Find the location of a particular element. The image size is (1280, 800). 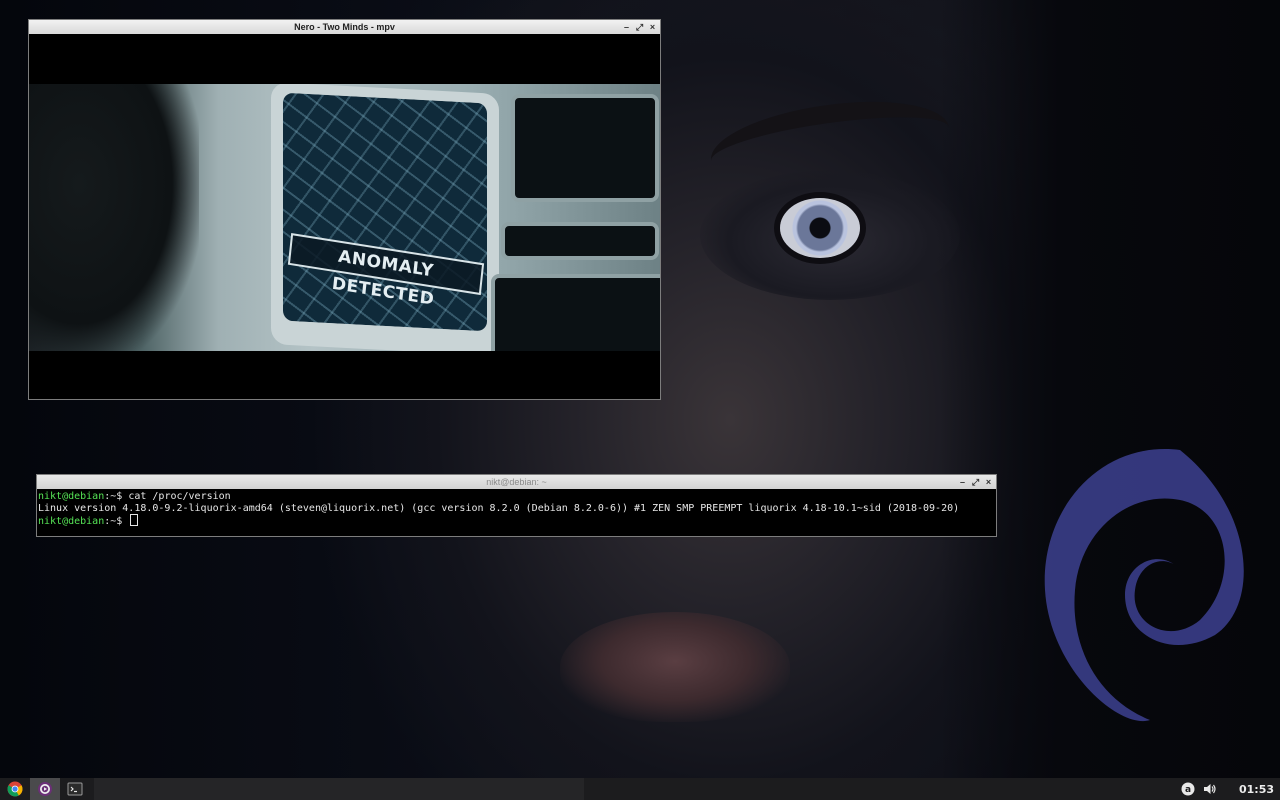

terminal-title: nikt@debian: ~ is located at coordinates (516, 482).